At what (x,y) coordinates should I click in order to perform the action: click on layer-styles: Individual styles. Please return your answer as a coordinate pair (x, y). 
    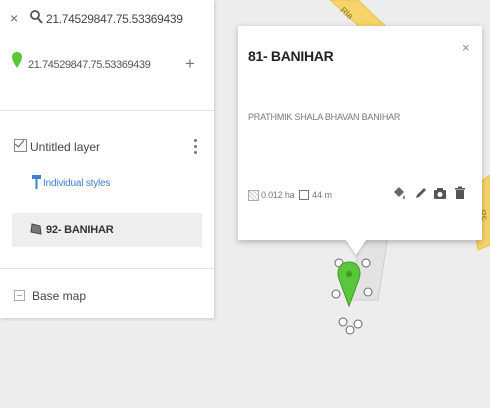
    Looking at the image, I should click on (107, 183).